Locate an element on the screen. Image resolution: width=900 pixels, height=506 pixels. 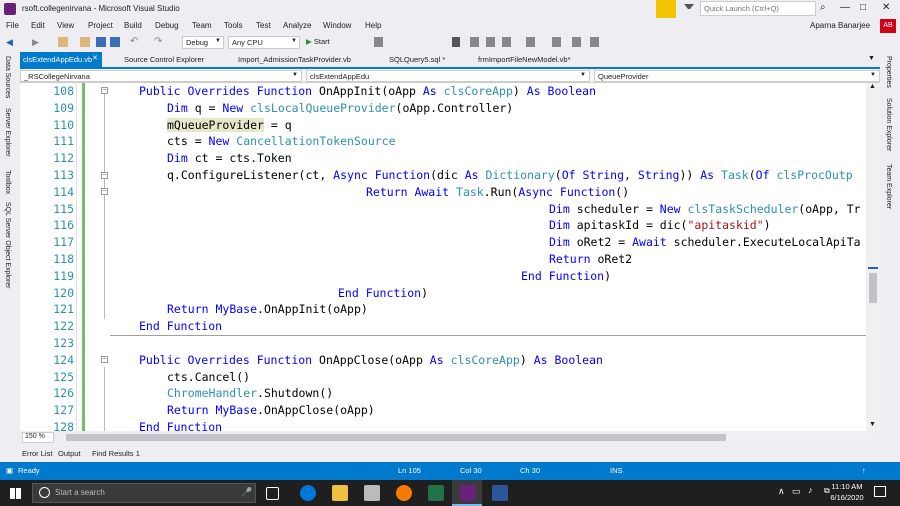
line-number: 127 is located at coordinates (63, 410).